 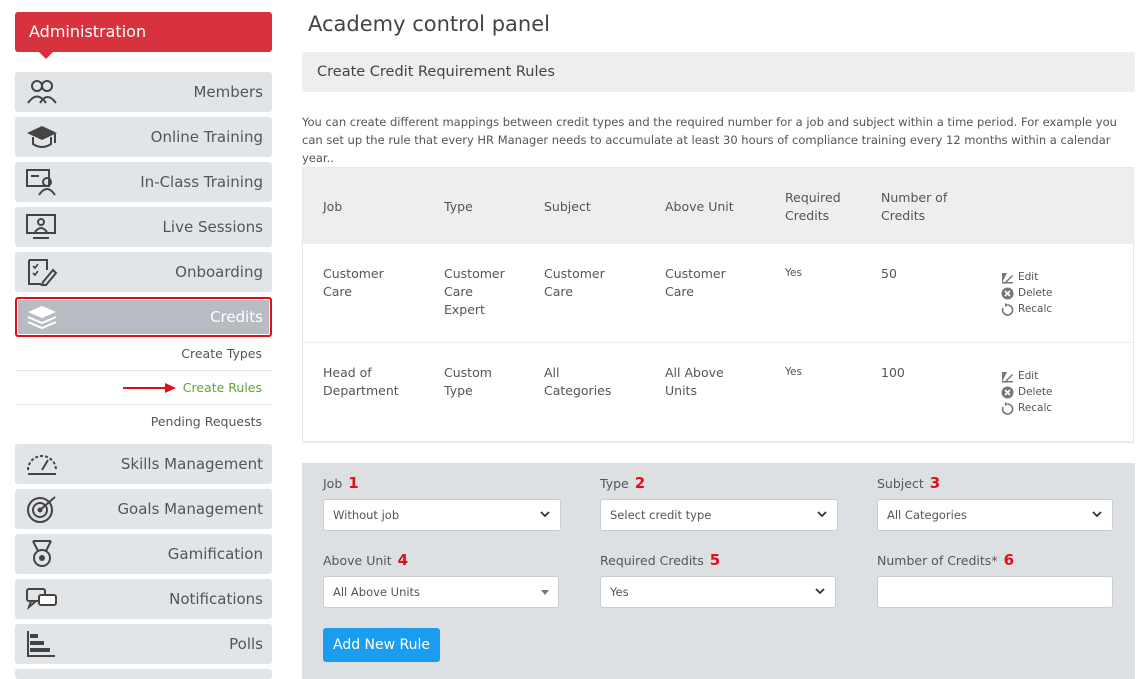 I want to click on live-session-icon, so click(x=41, y=226).